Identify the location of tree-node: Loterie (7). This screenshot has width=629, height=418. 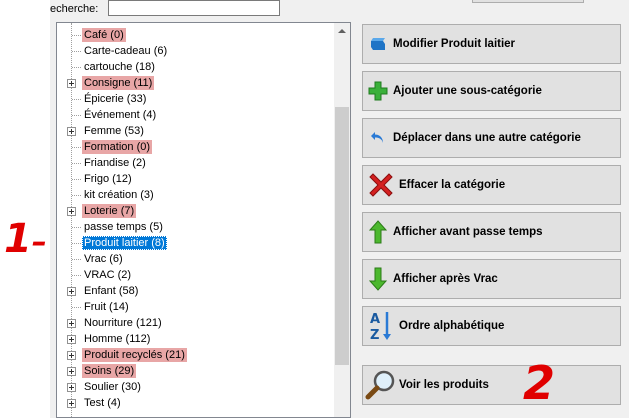
(196, 211).